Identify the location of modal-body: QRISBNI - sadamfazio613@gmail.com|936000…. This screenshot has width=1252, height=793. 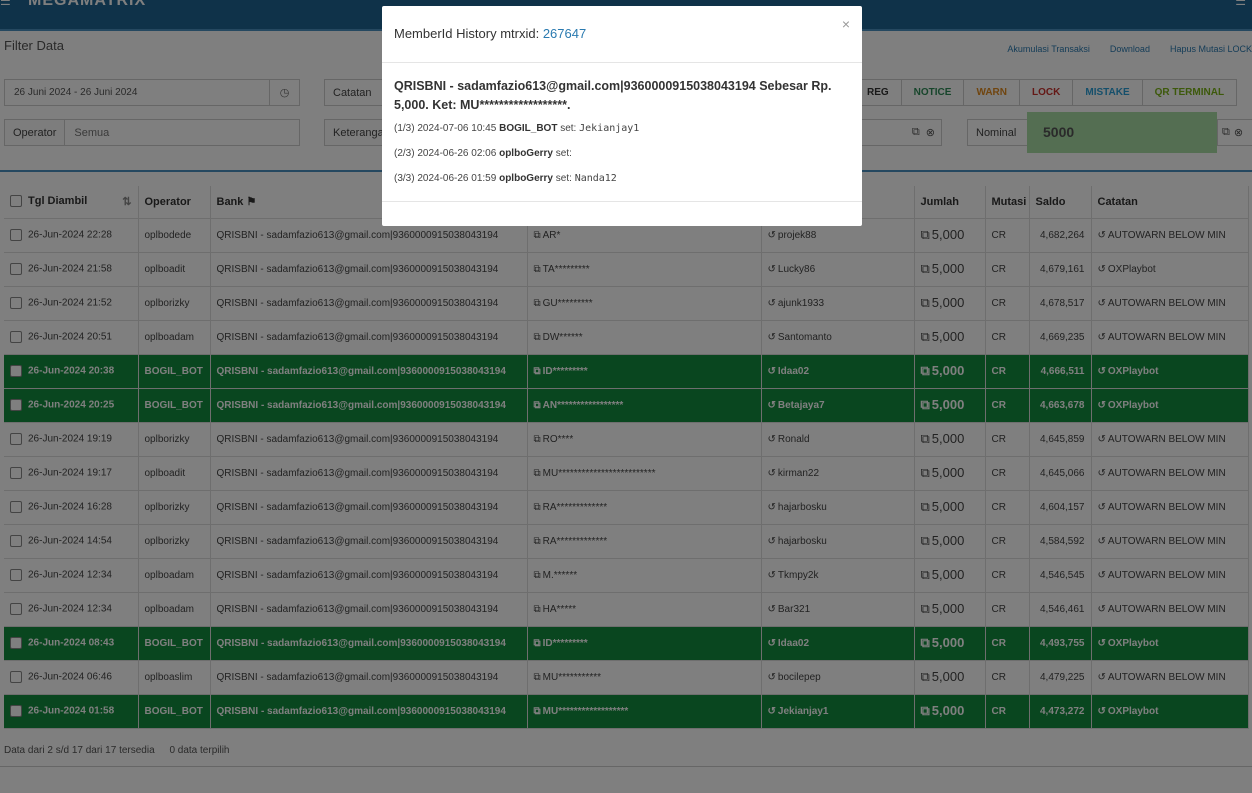
(622, 131).